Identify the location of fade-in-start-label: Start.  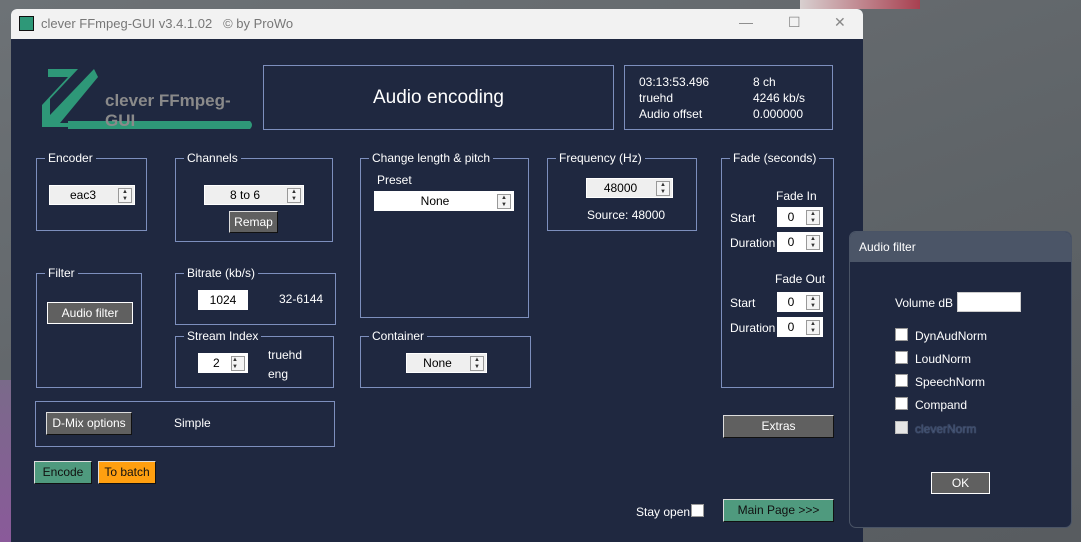
(743, 218).